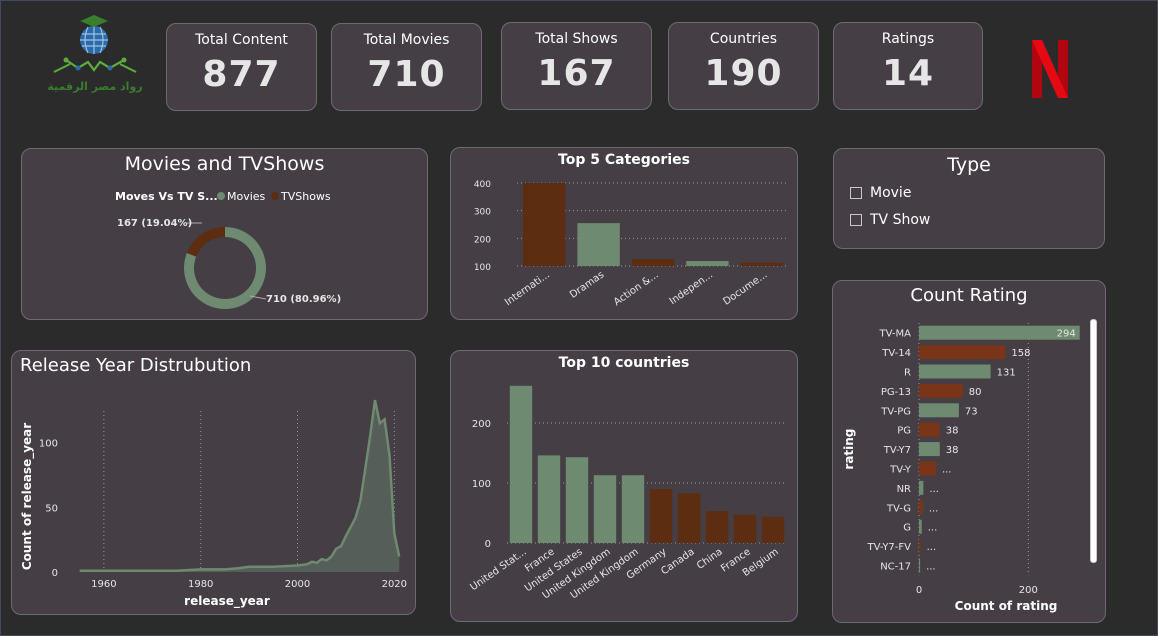  I want to click on kpi-total-shows: Total Shows 167, so click(576, 66).